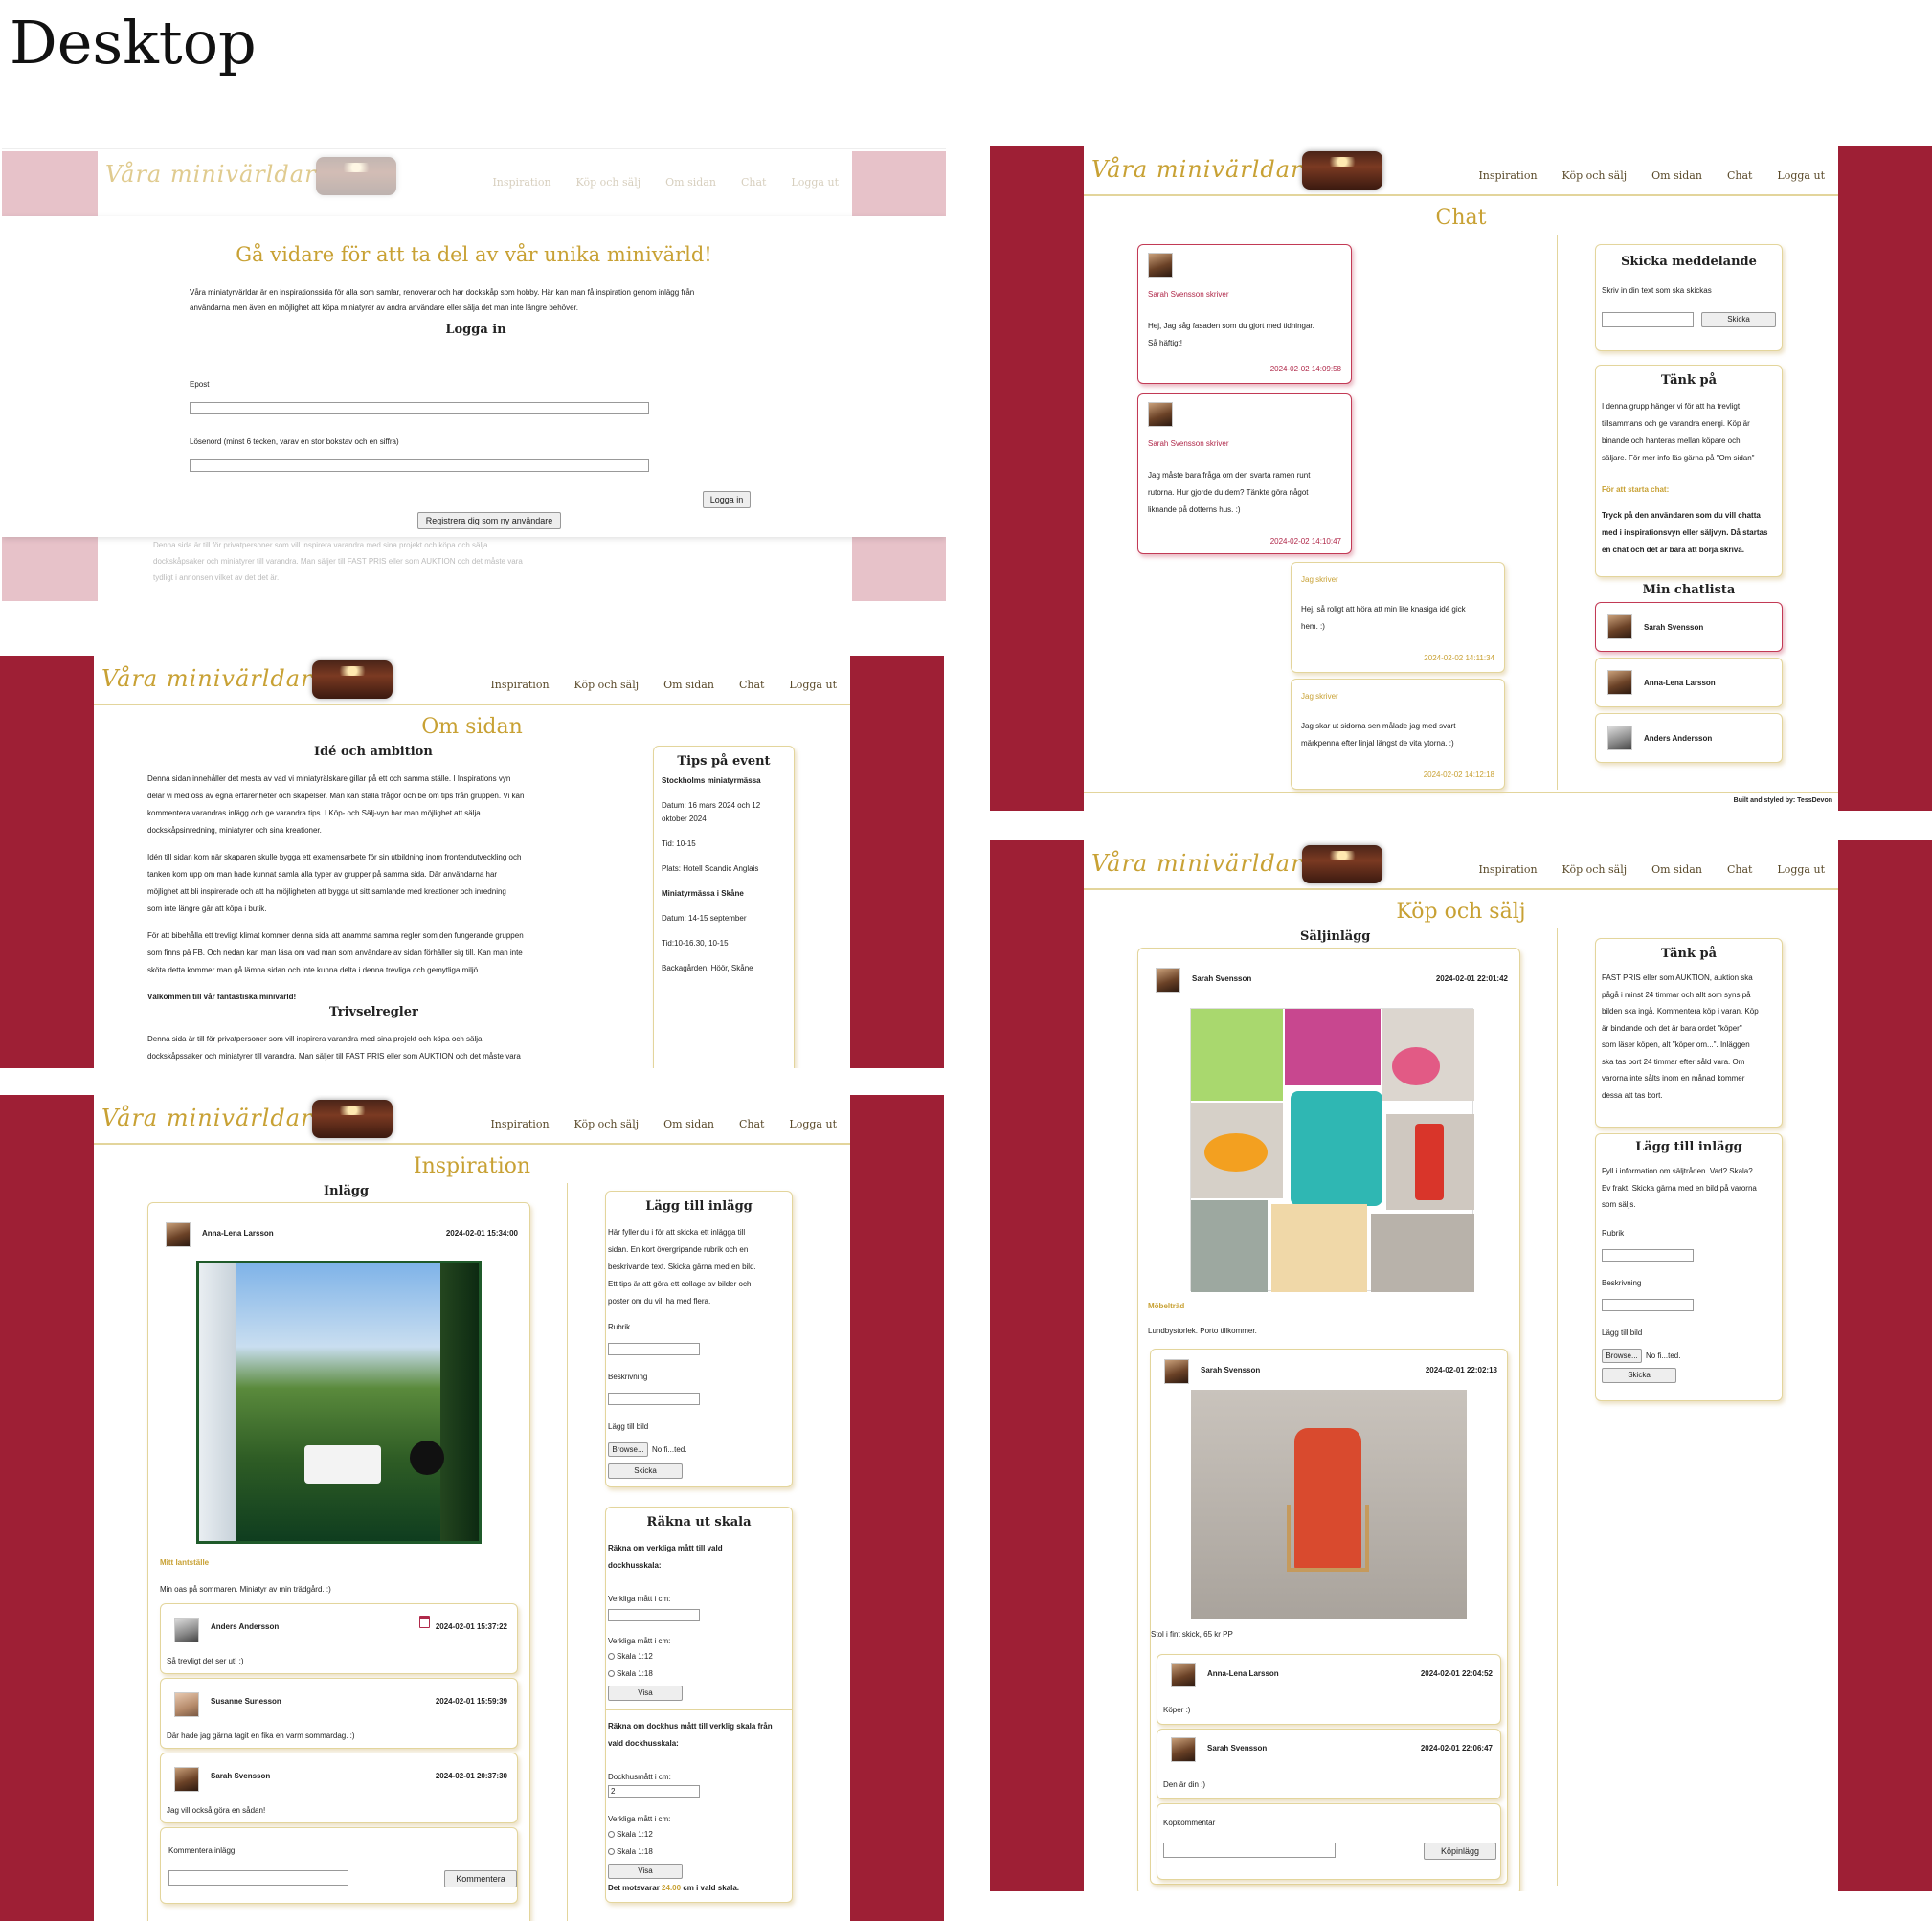 The height and width of the screenshot is (1921, 1932). I want to click on post-author: Anna-Lena Larsson, so click(238, 1233).